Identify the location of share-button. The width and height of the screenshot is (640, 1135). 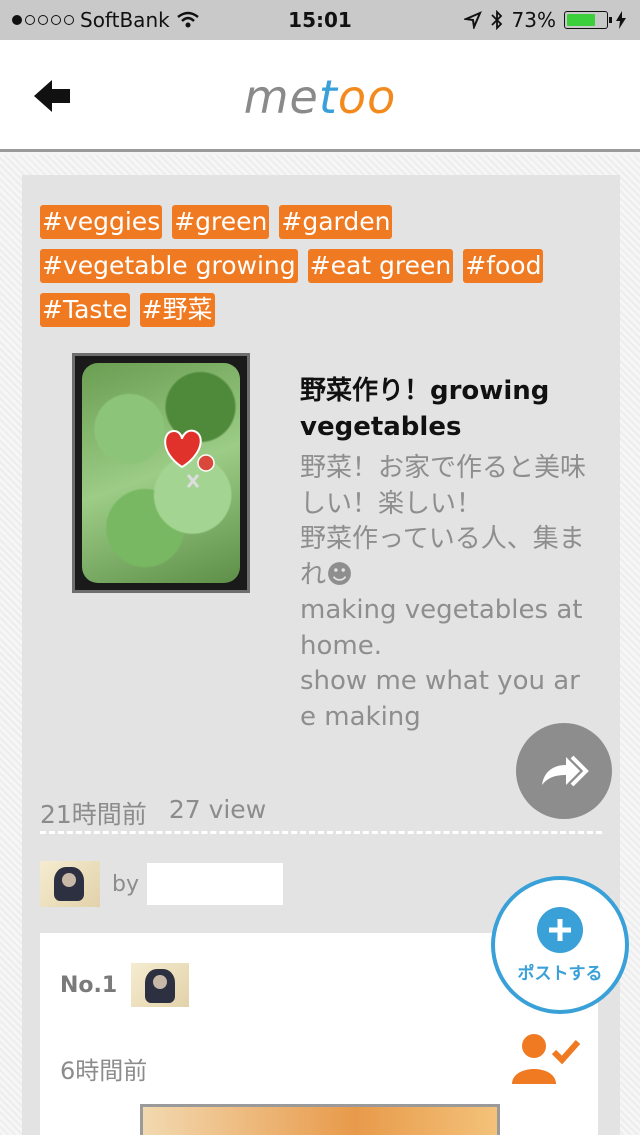
(564, 771).